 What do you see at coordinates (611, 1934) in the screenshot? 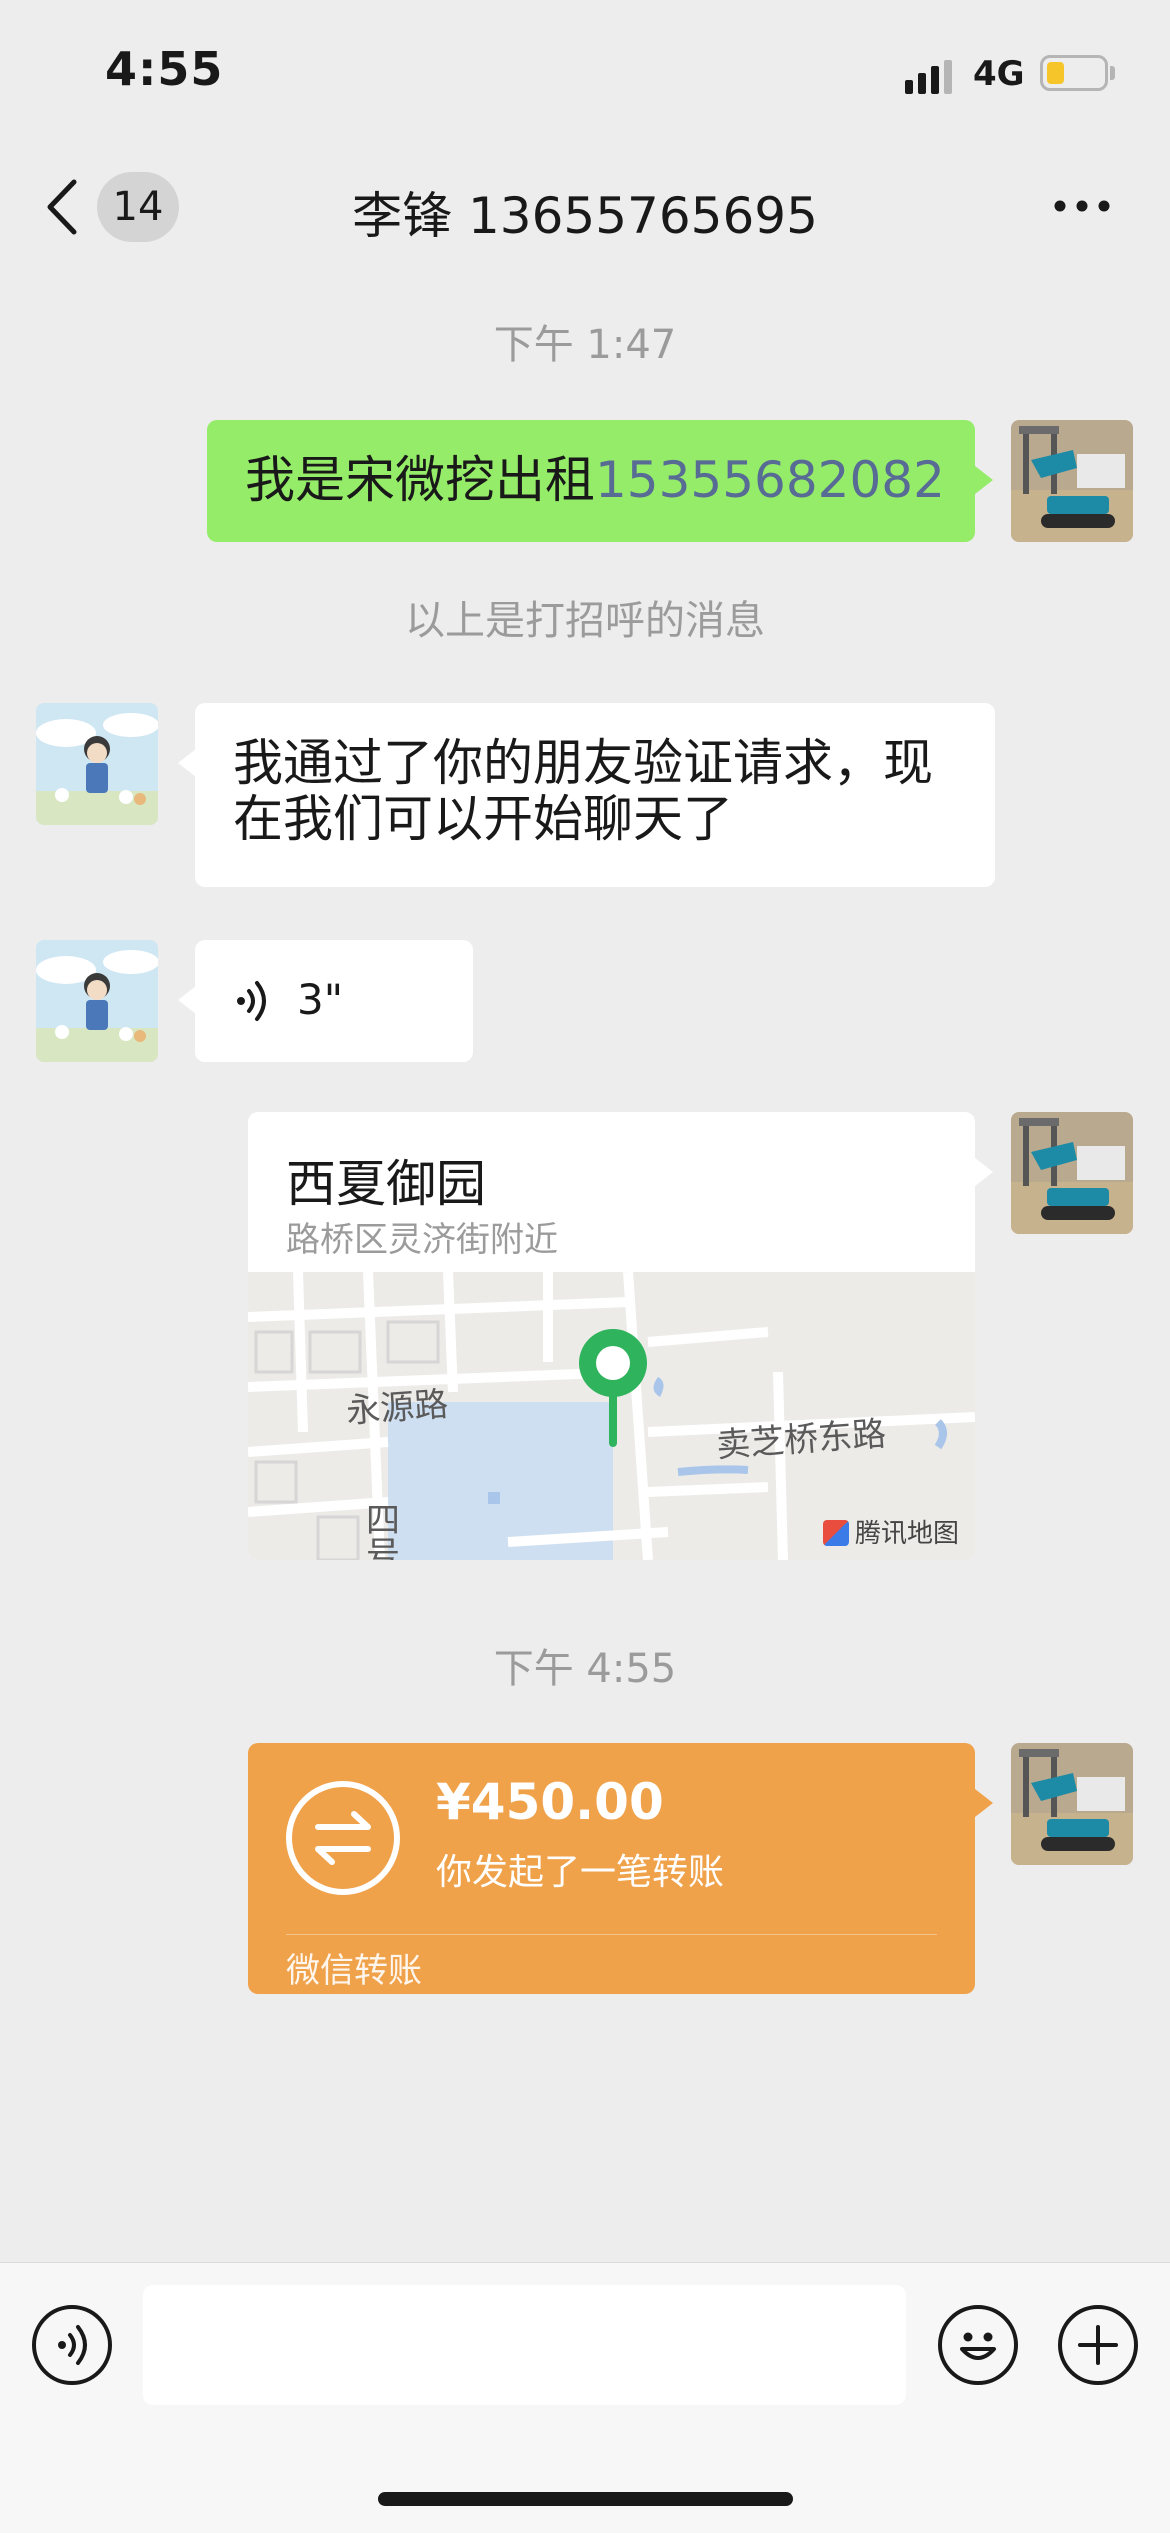
I see `transfer-divider` at bounding box center [611, 1934].